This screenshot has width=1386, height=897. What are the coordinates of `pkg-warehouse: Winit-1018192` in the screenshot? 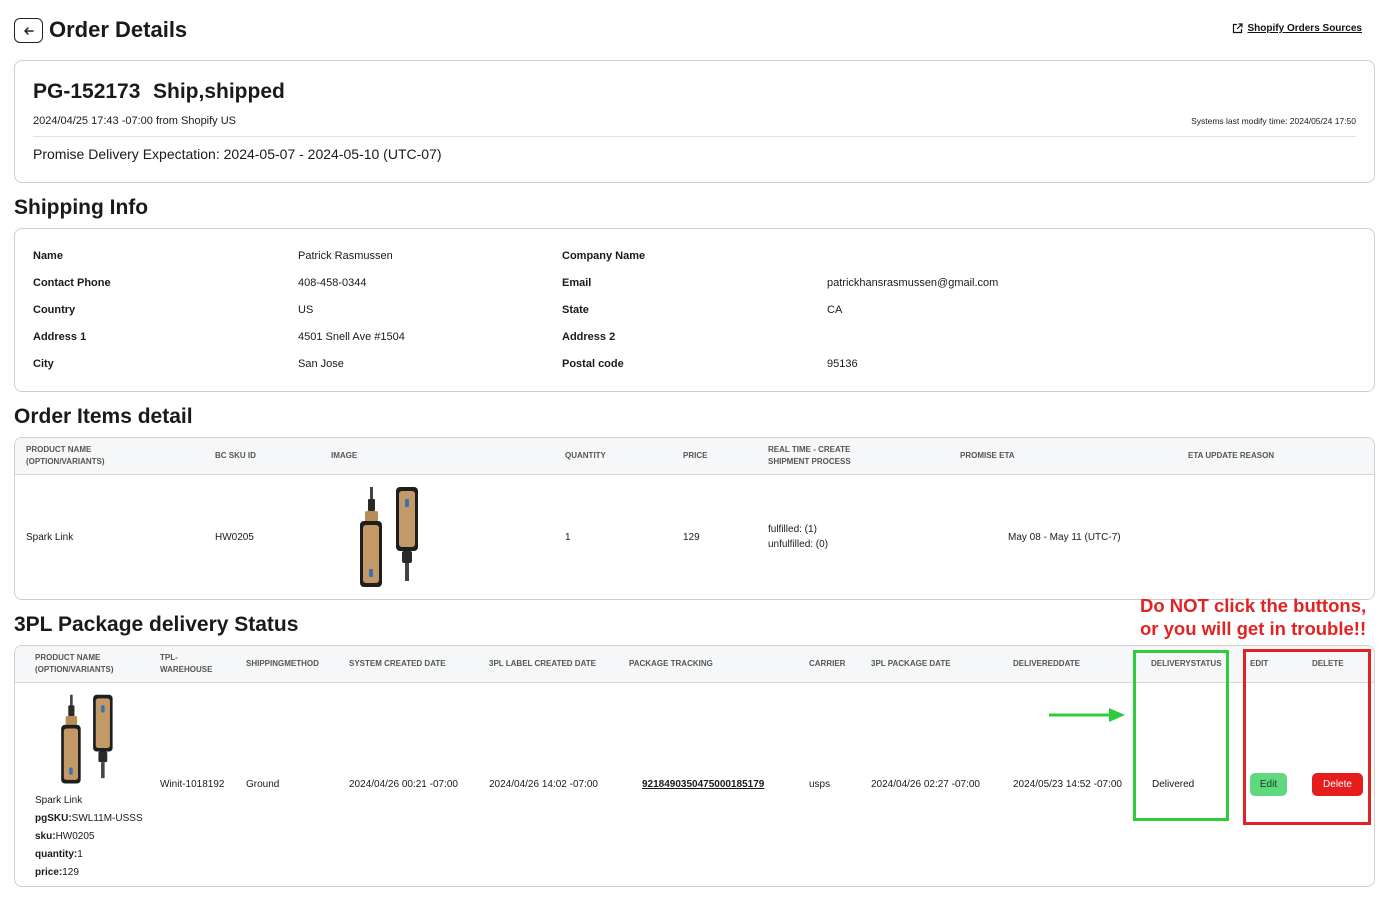 It's located at (192, 784).